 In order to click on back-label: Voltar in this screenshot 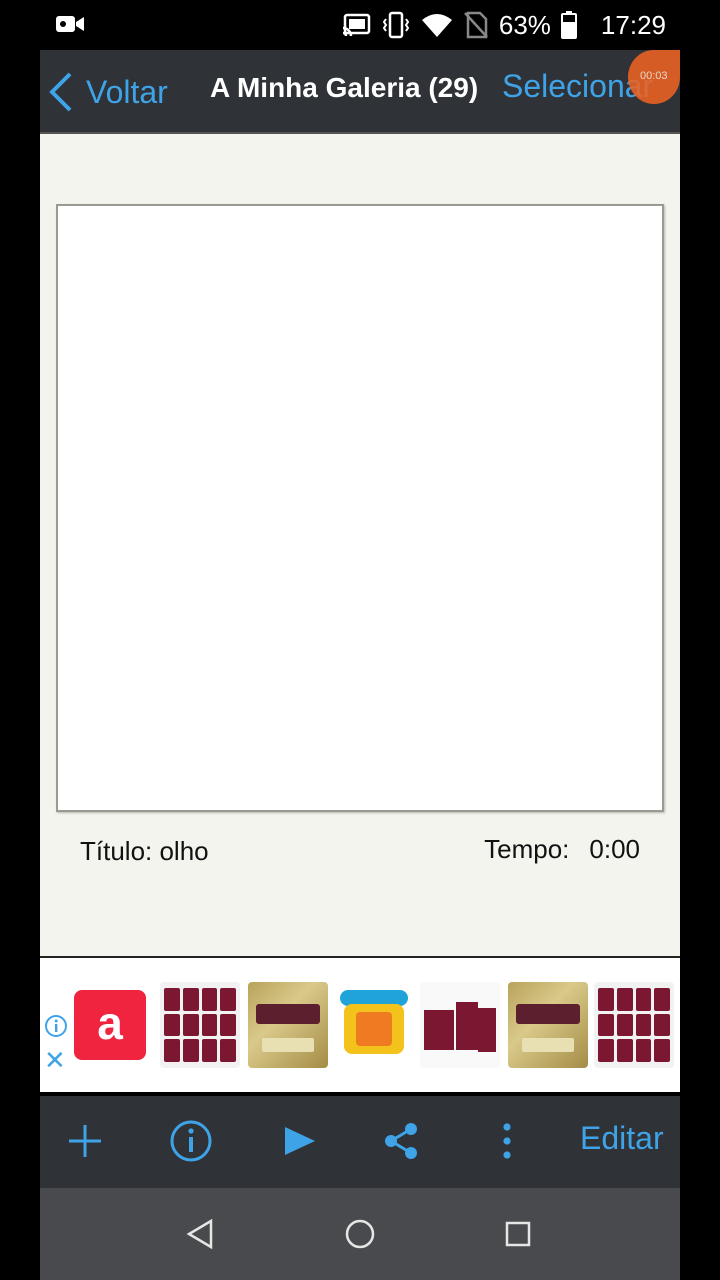, I will do `click(127, 91)`.